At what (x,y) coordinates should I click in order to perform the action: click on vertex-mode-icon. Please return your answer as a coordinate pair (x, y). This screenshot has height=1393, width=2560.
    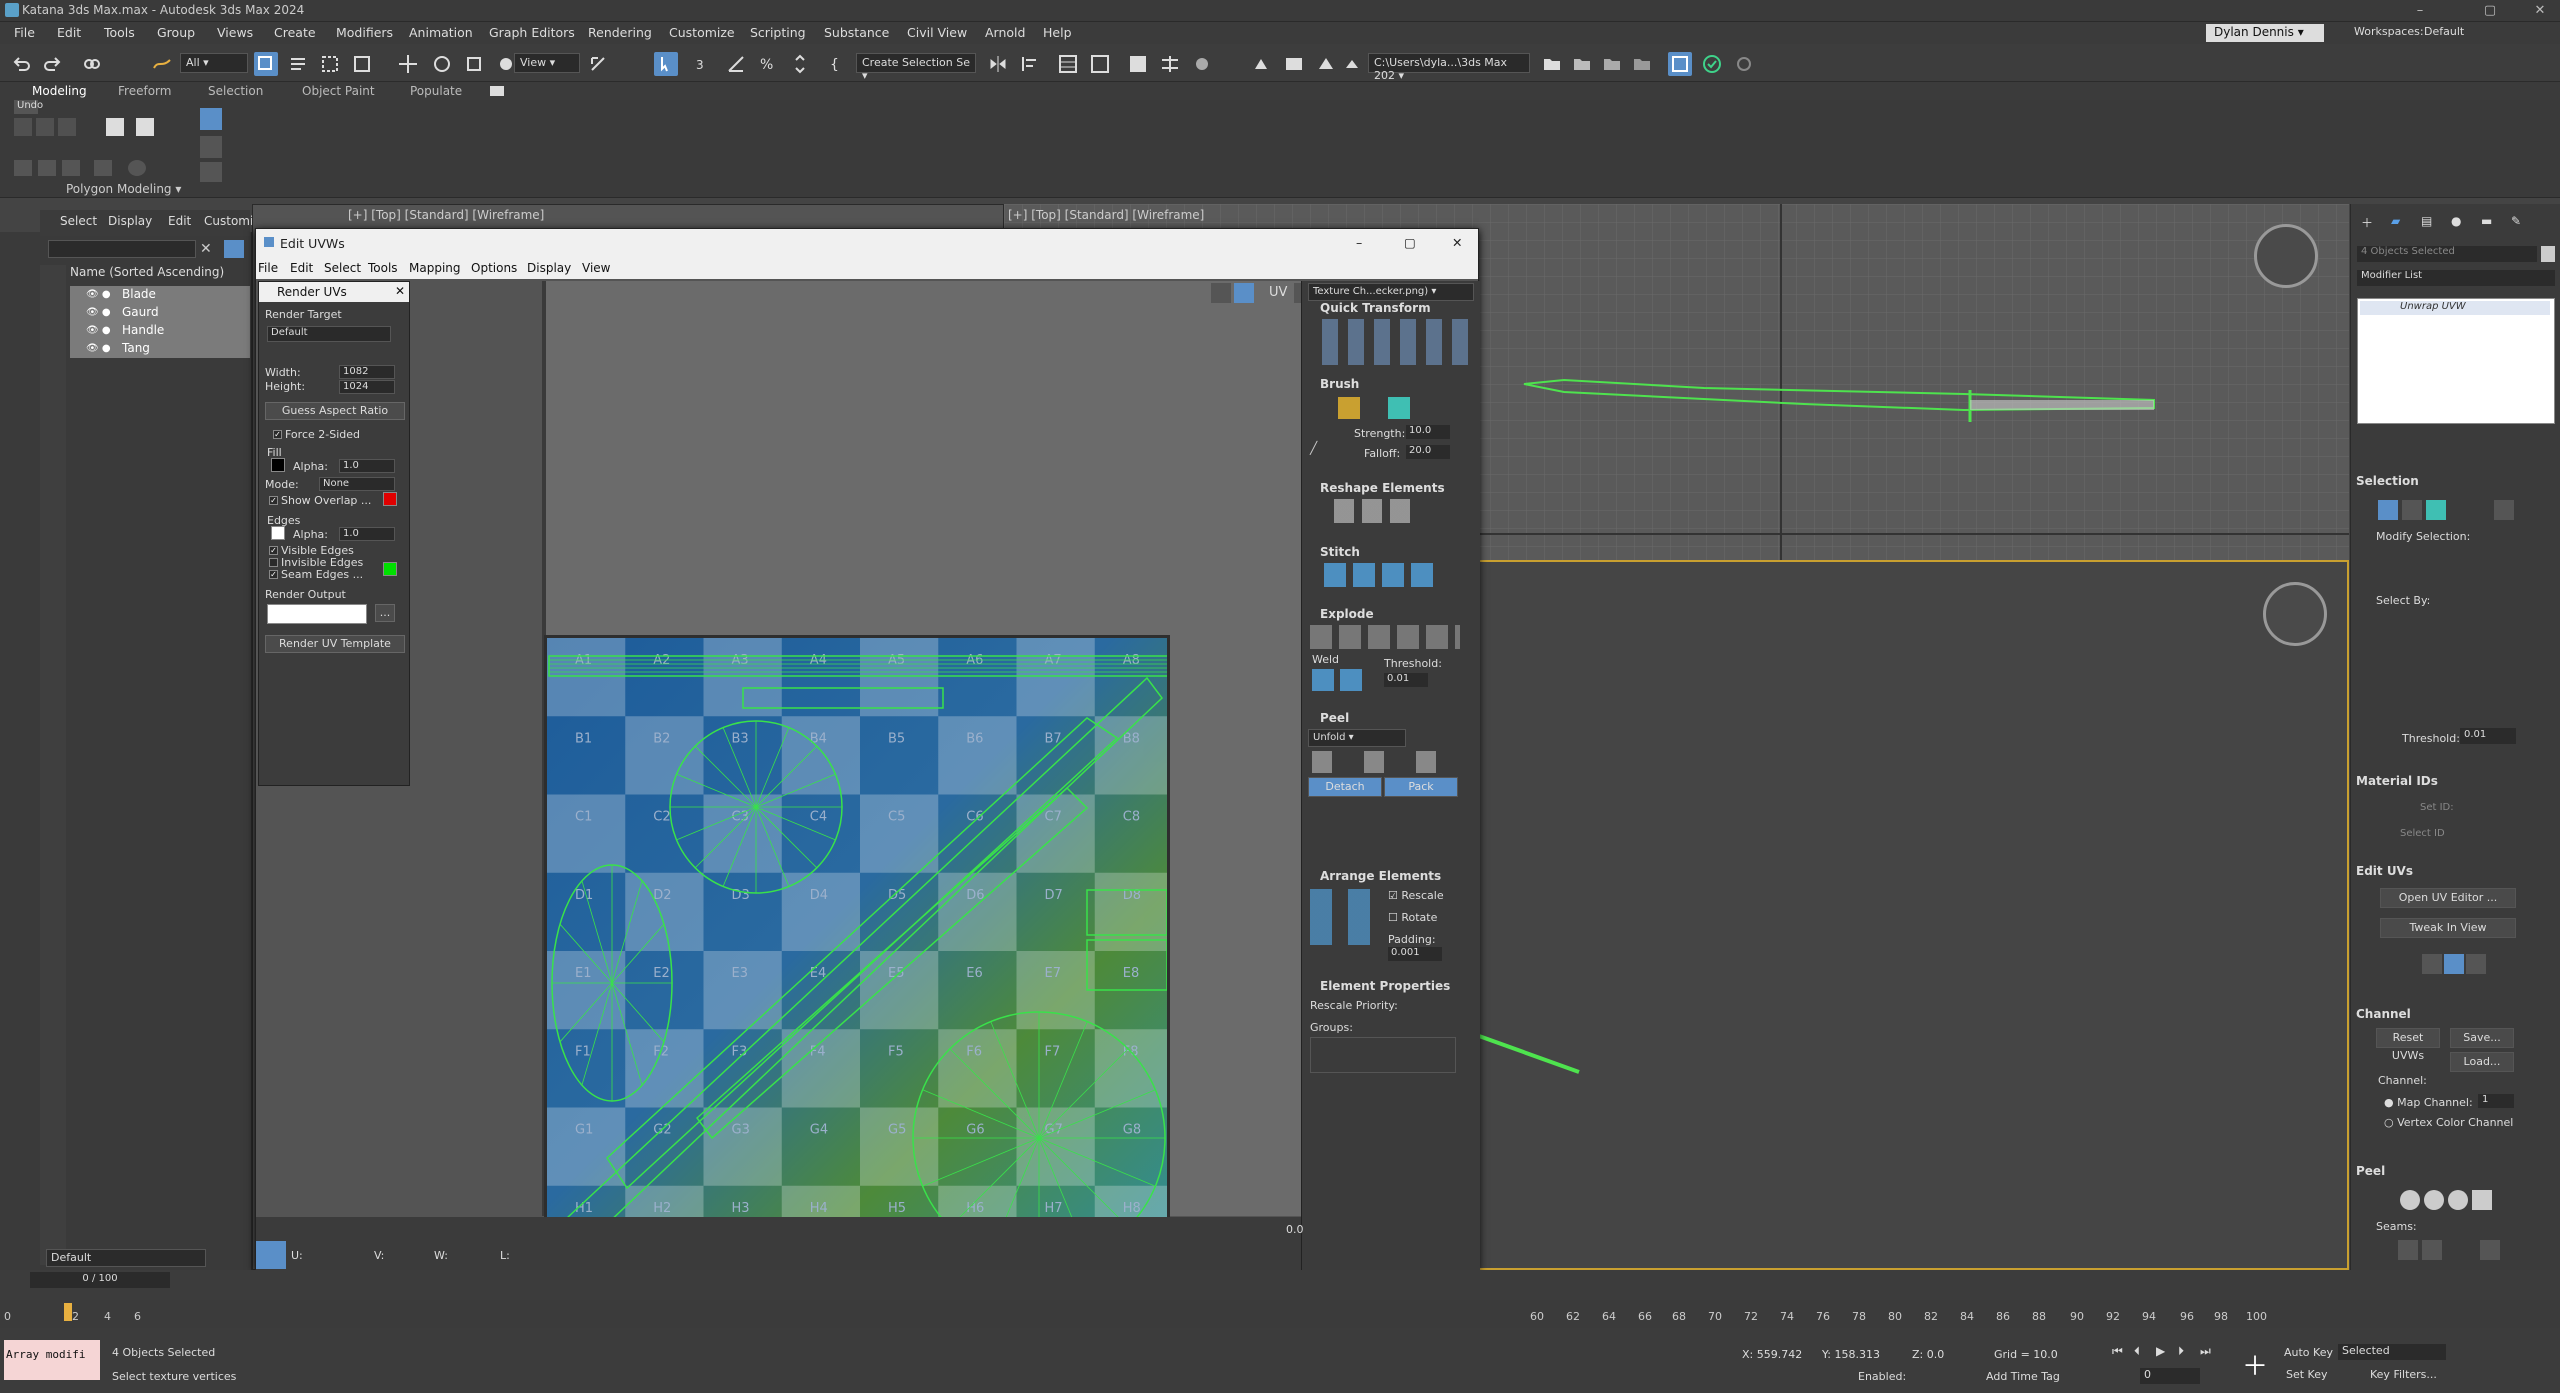
    Looking at the image, I should click on (45, 127).